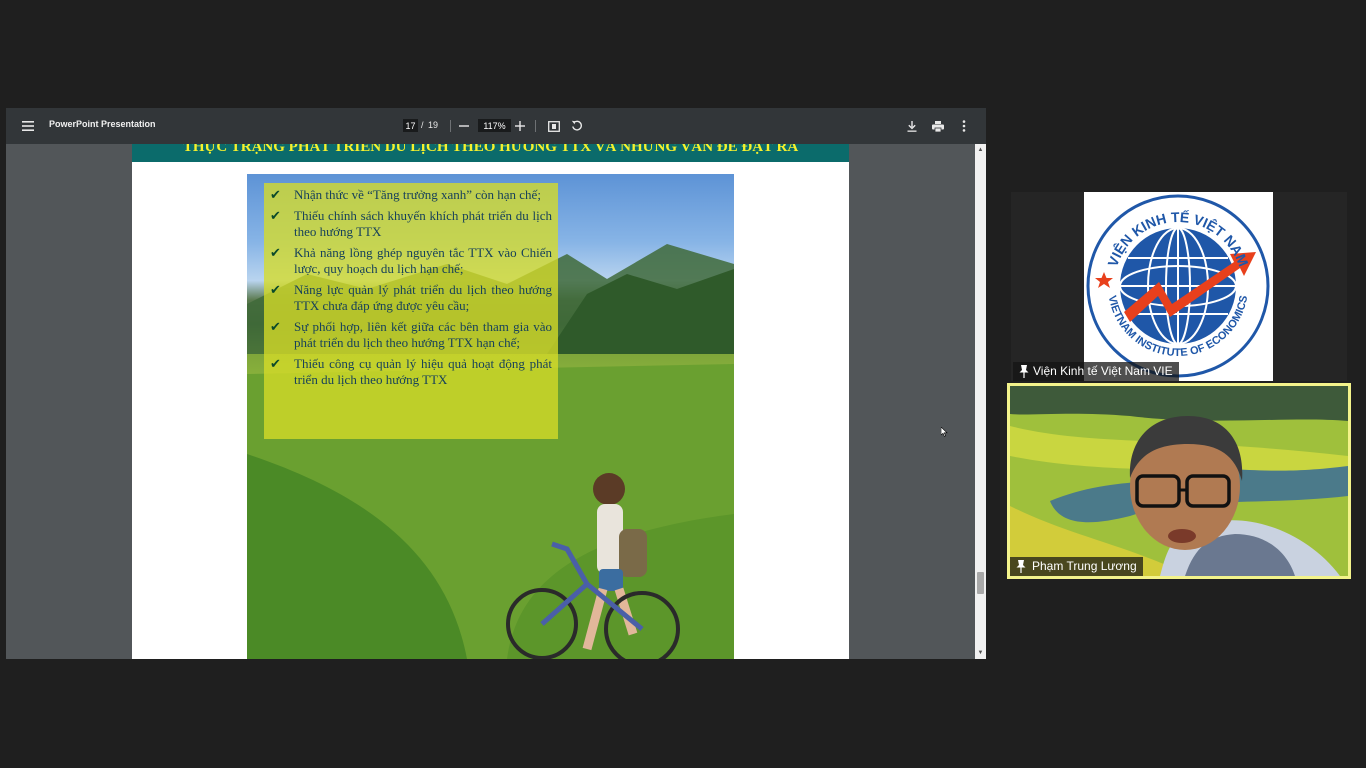  I want to click on zoom-in-button, so click(520, 126).